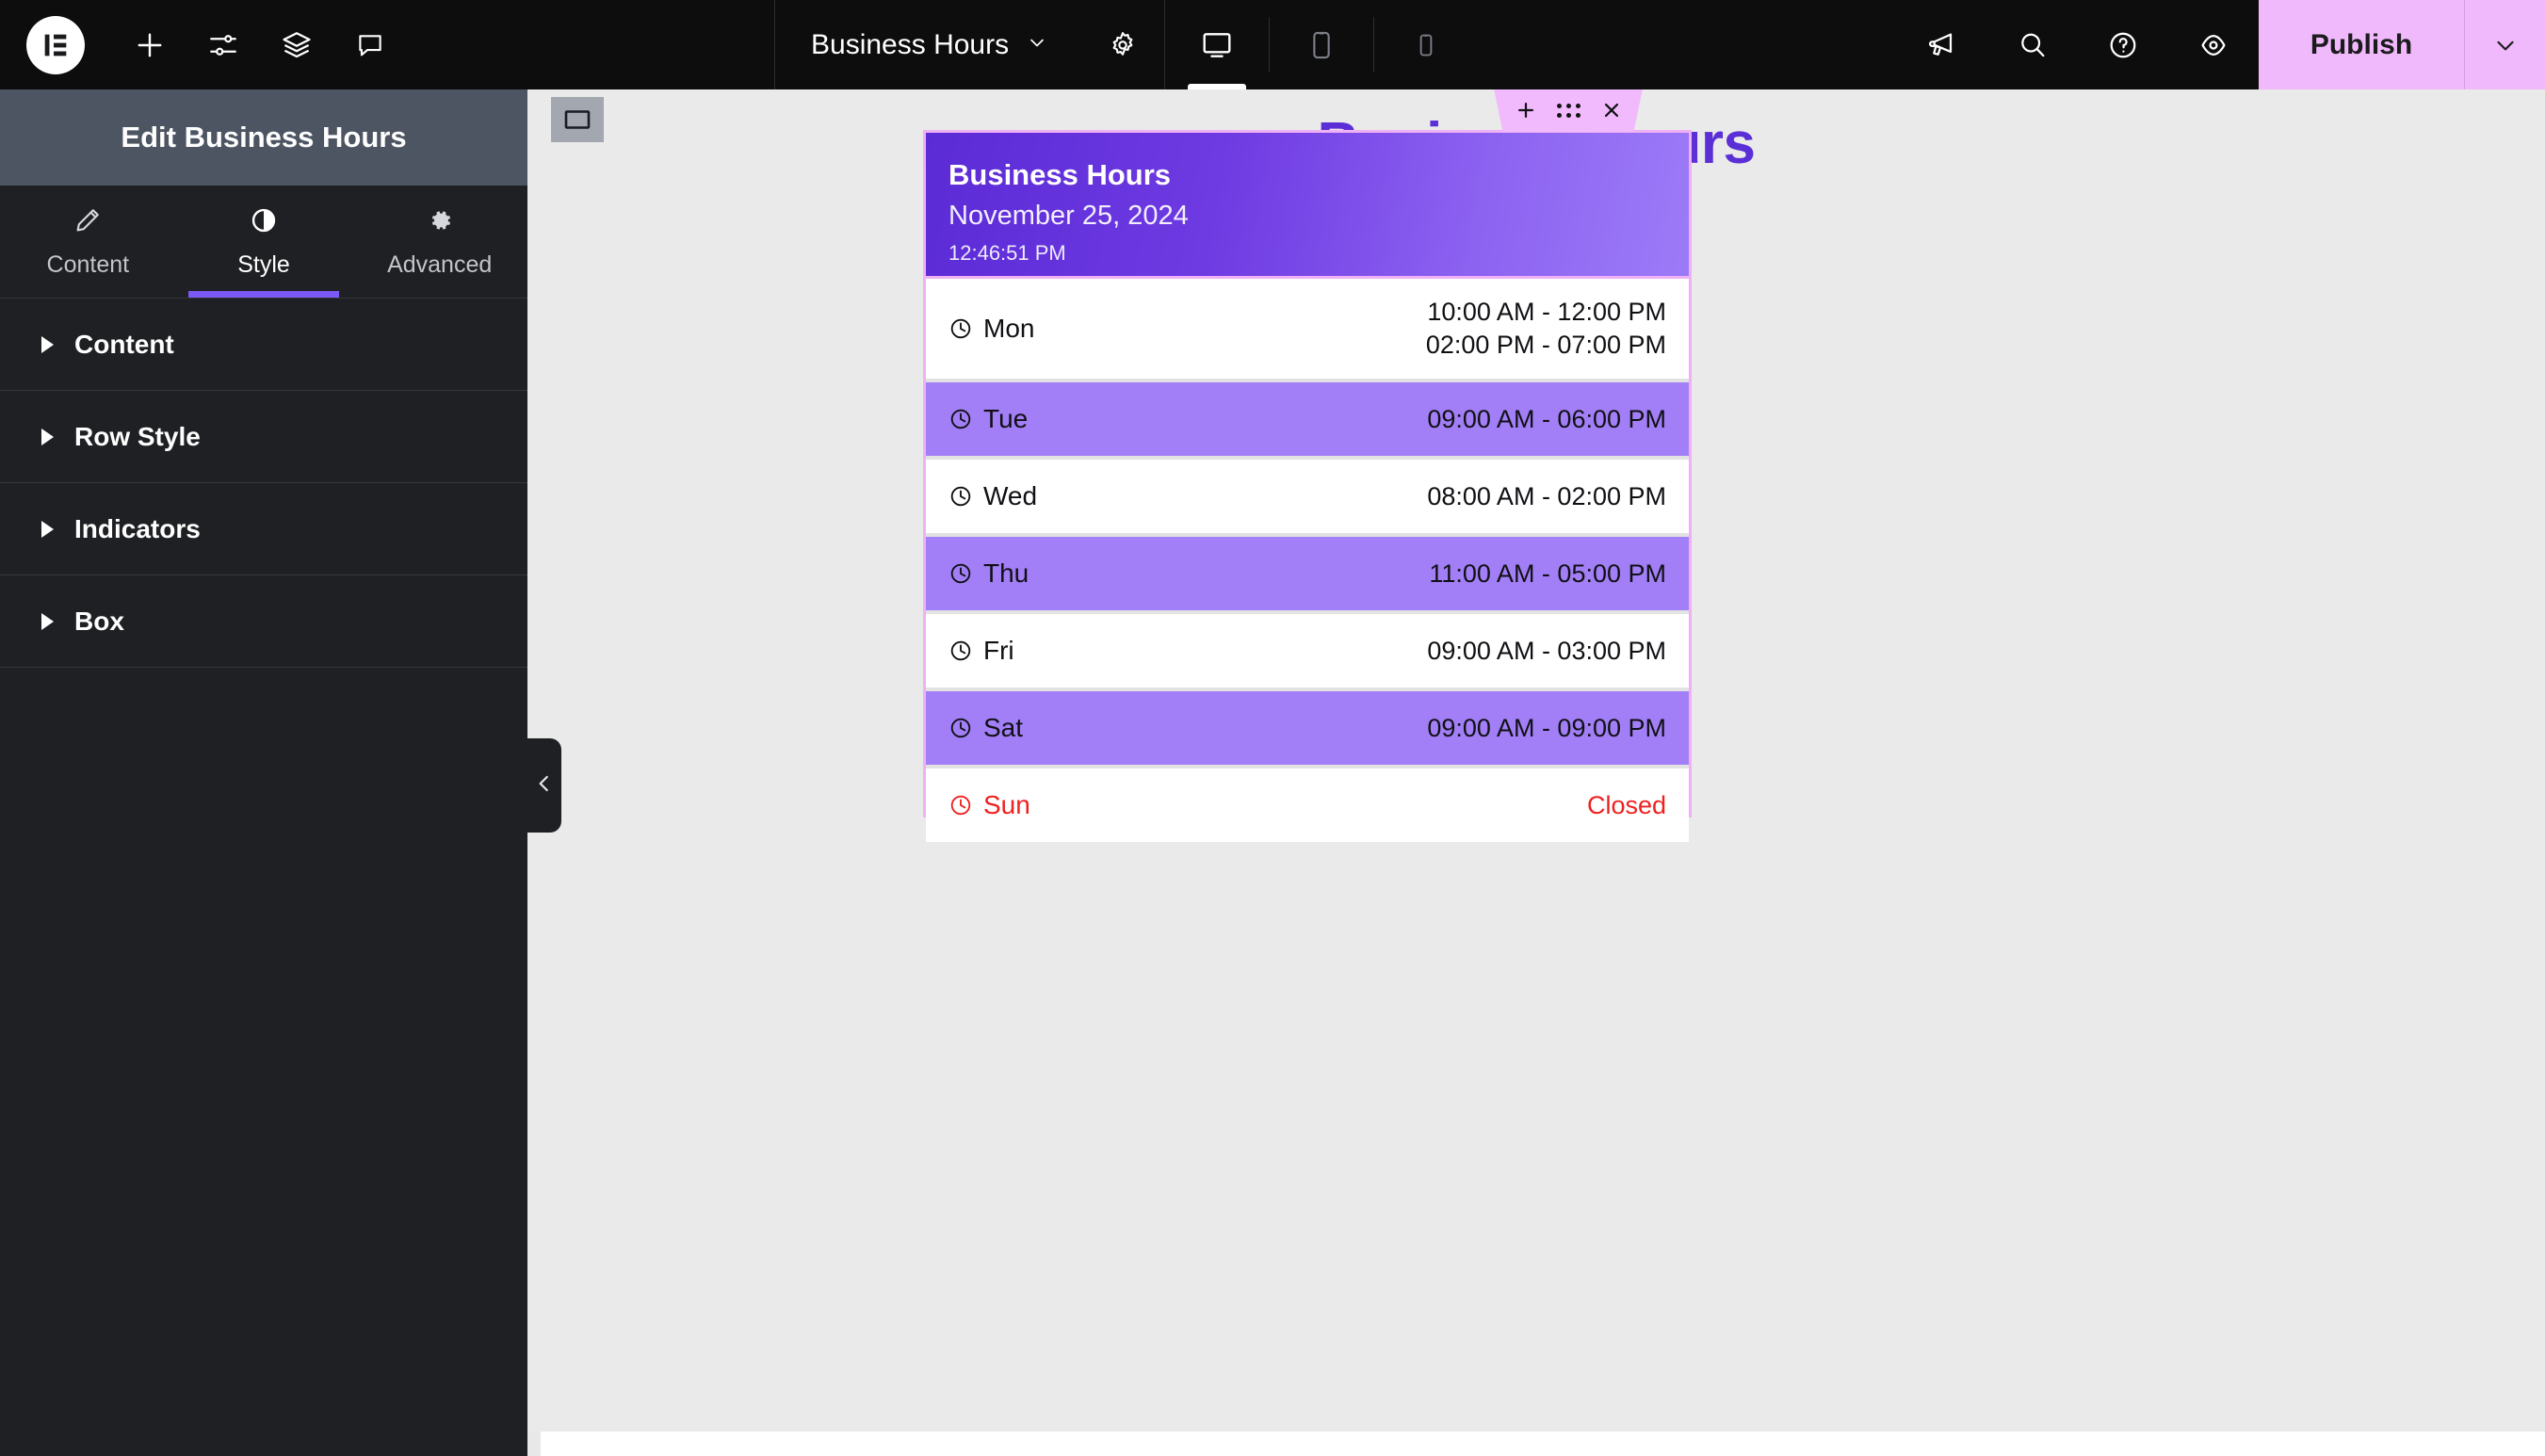  I want to click on contrast-circle-icon, so click(264, 222).